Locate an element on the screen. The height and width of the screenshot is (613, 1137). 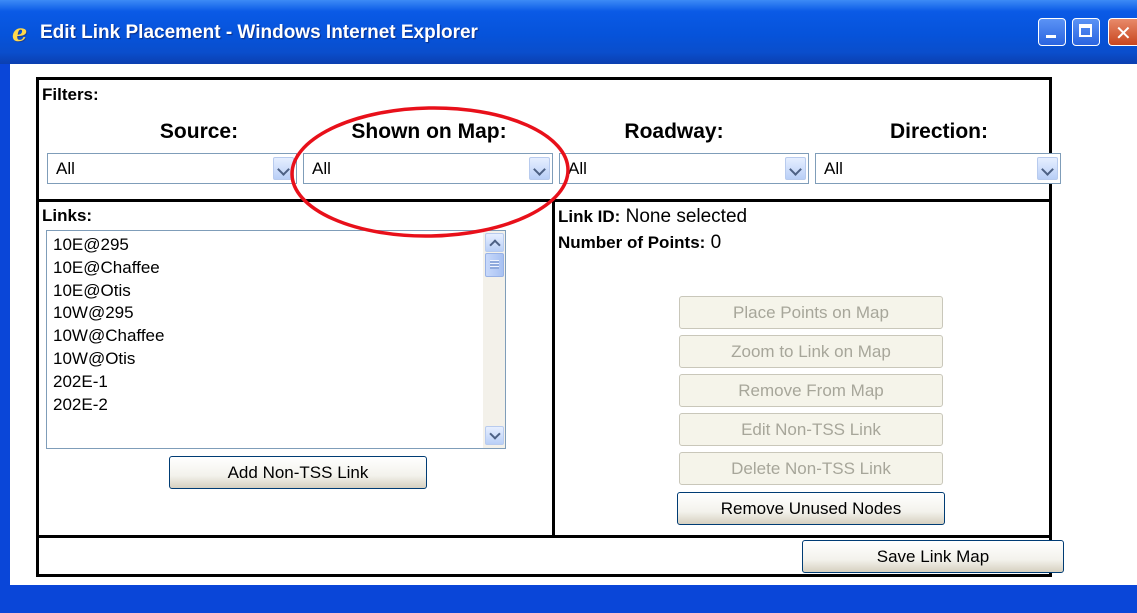
shown-on-map-select-value: All is located at coordinates (321, 168).